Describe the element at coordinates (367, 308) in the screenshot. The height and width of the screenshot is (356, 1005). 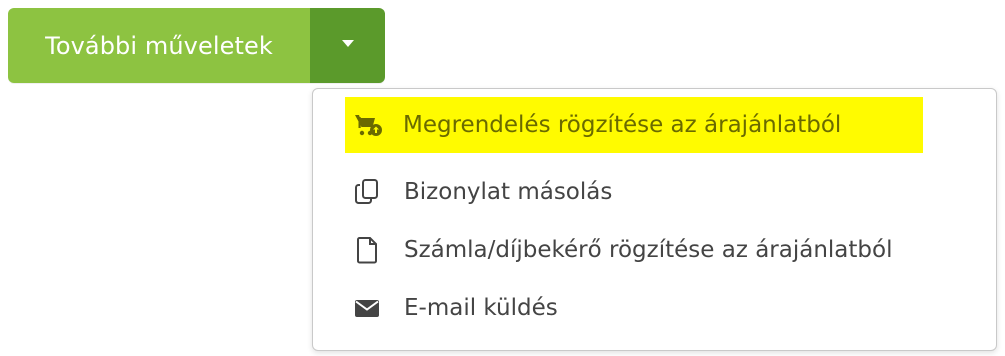
I see `envelope-icon` at that location.